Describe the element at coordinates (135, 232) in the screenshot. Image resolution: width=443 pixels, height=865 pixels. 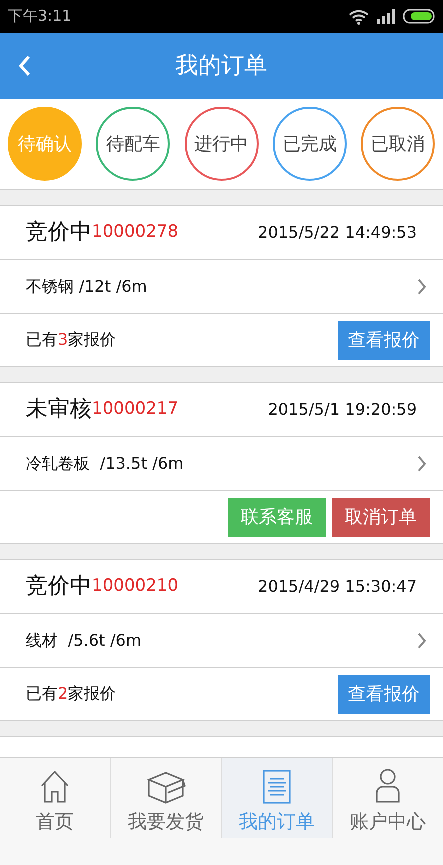
I see `order-number: 10000278` at that location.